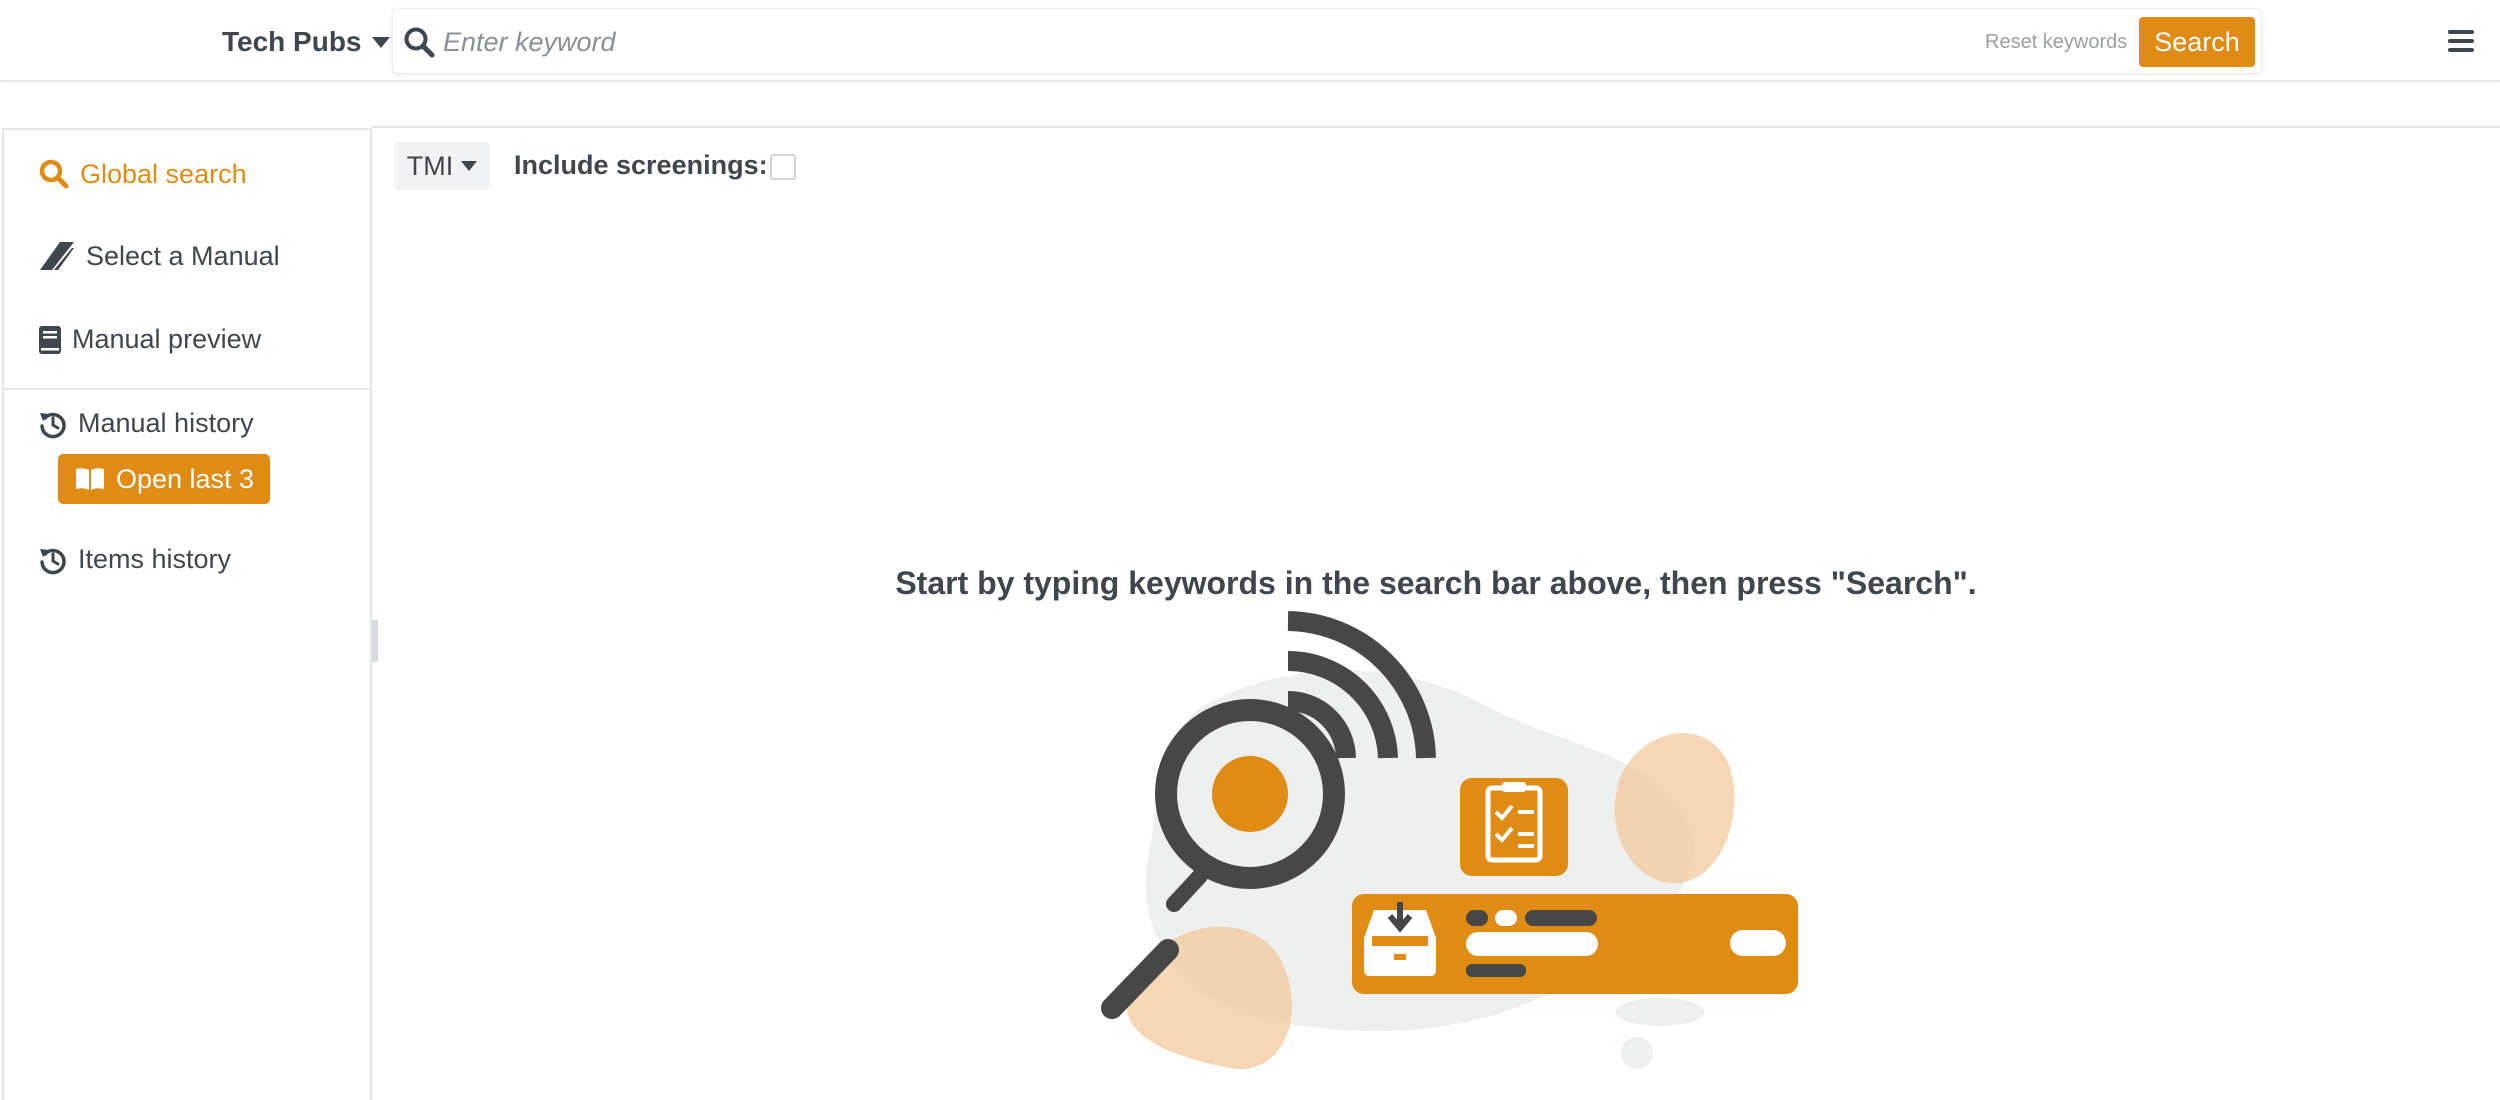 This screenshot has width=2500, height=1100. Describe the element at coordinates (2056, 42) in the screenshot. I see `reset-keywords-link: Reset keywords` at that location.